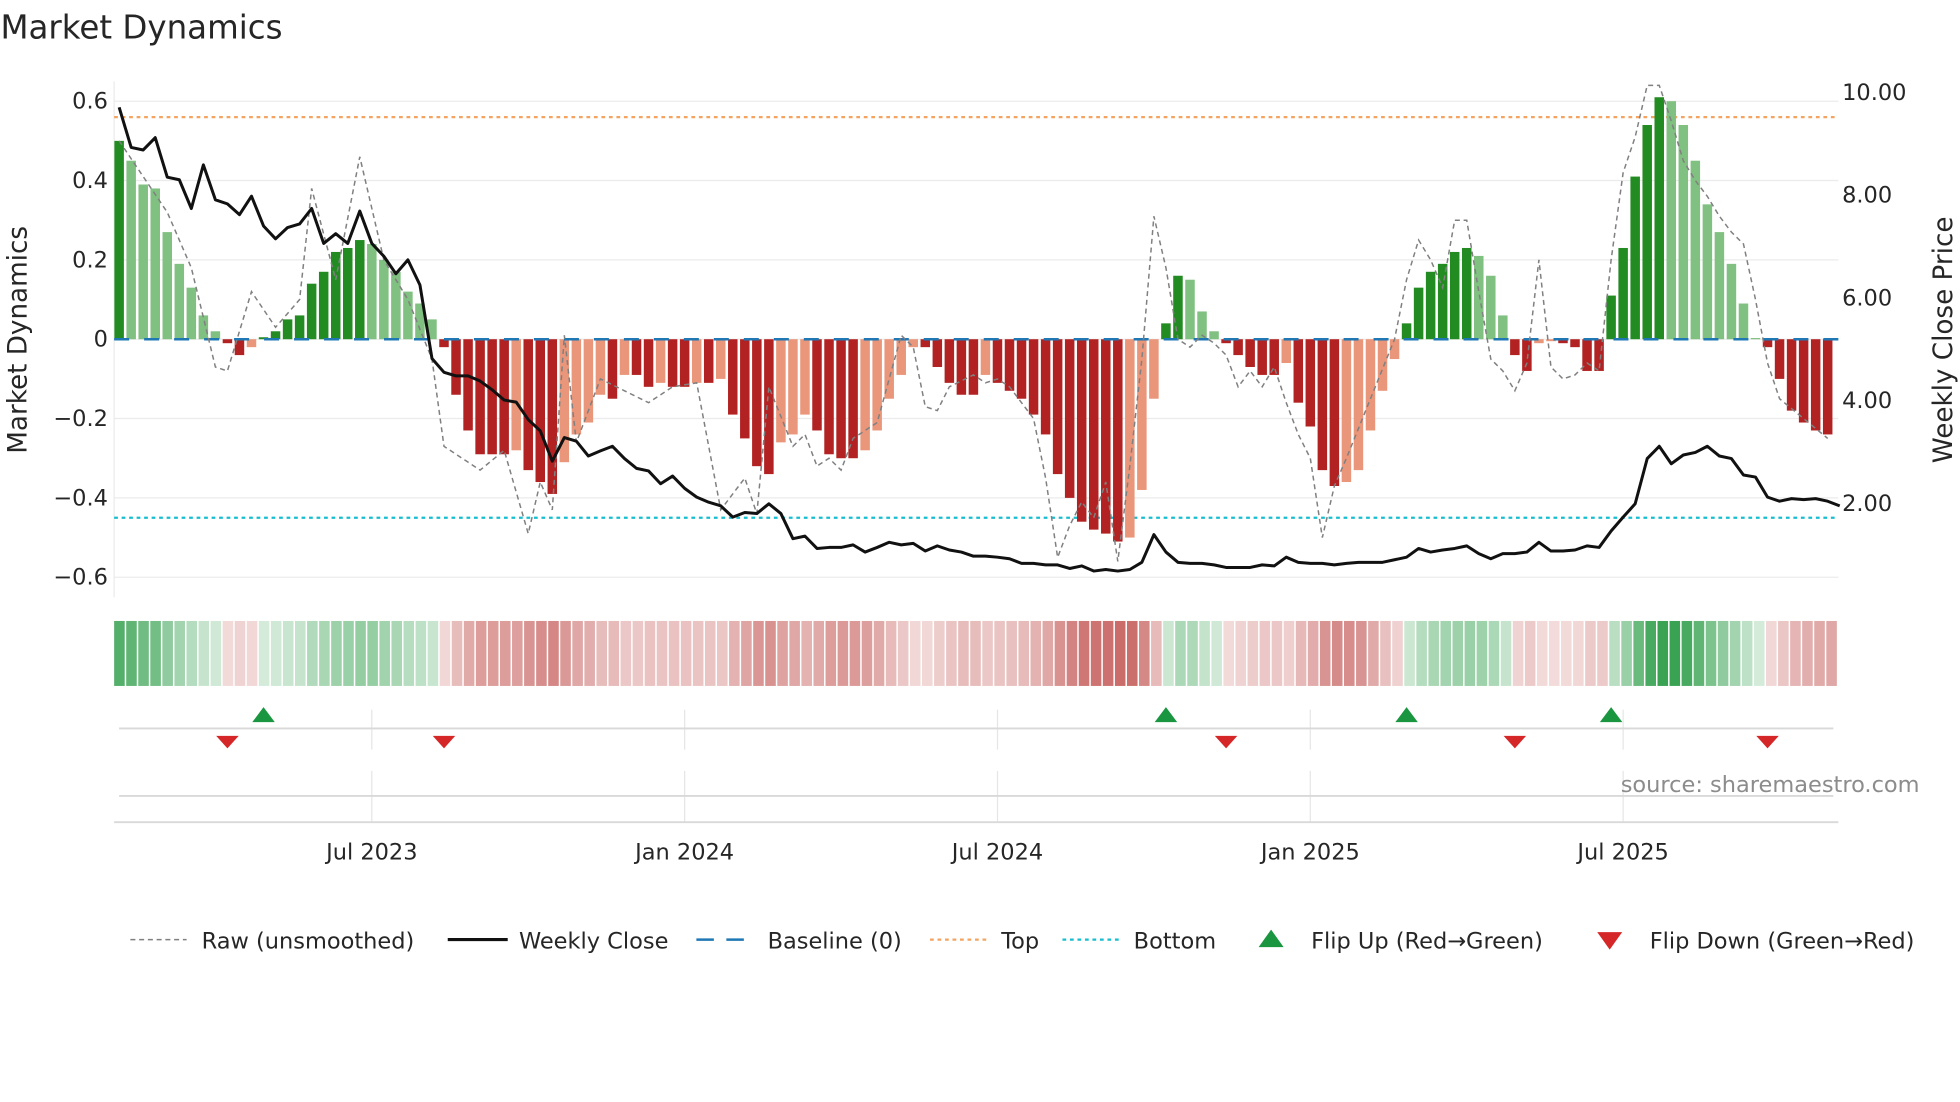 This screenshot has width=1960, height=1102. I want to click on legend-flip-down-icon, so click(1610, 941).